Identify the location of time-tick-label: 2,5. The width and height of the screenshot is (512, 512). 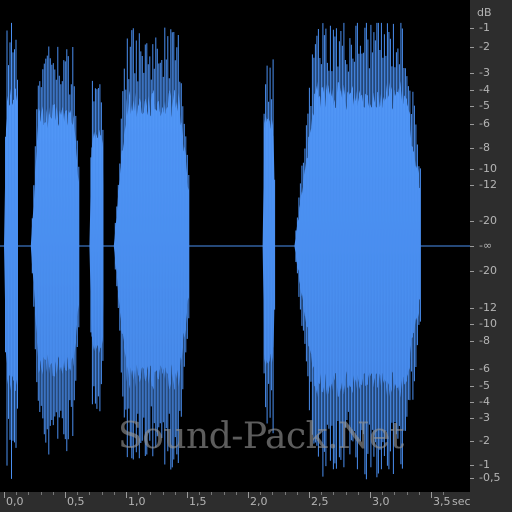
(320, 501).